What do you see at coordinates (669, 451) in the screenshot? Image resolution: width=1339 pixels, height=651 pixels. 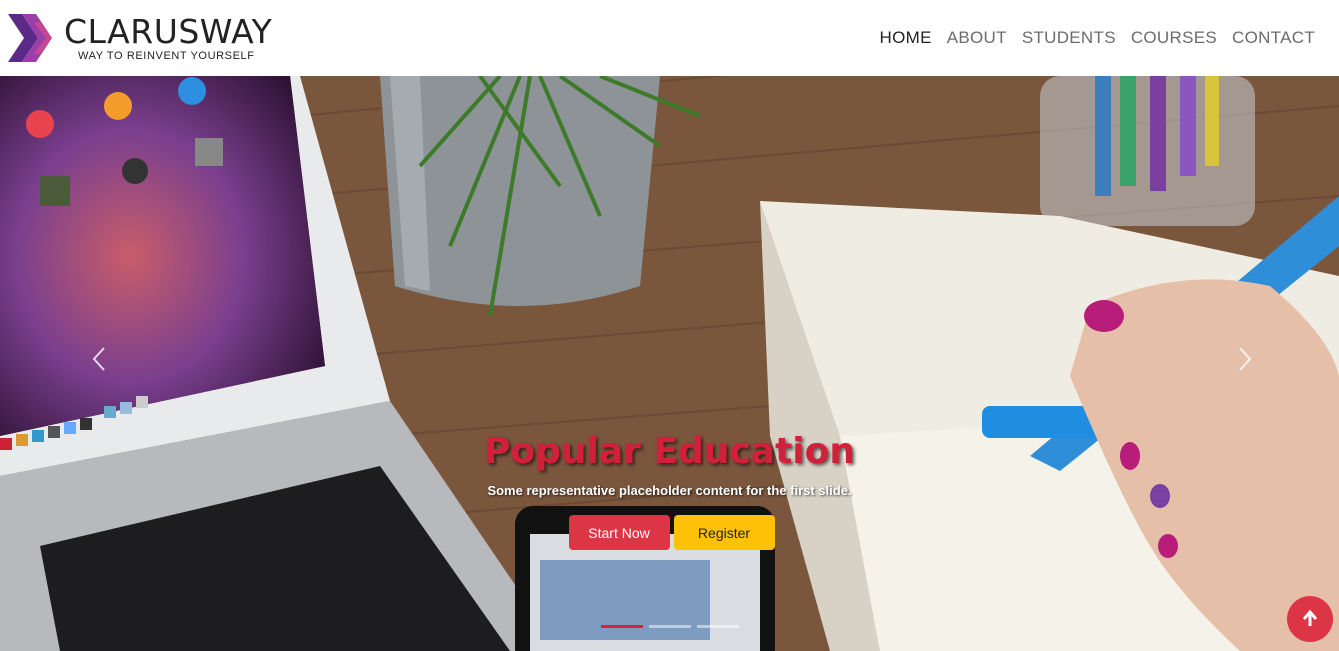 I see `slide-title: Popular Education` at bounding box center [669, 451].